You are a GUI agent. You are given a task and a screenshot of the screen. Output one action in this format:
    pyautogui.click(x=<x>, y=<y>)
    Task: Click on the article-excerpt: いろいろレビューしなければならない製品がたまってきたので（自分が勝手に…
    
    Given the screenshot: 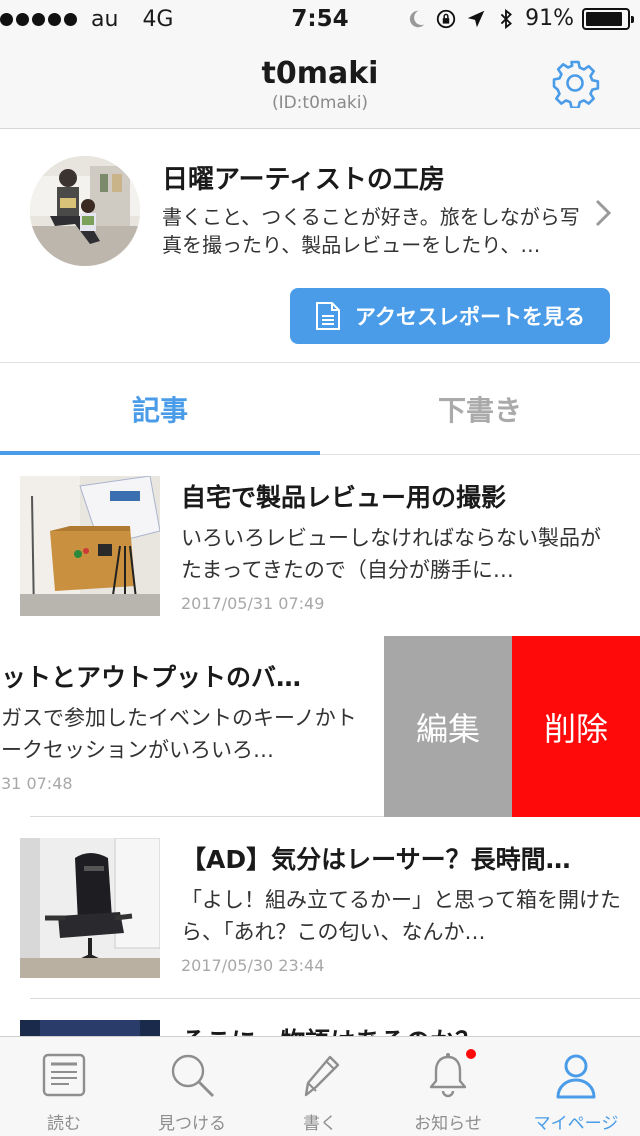 What is the action you would take?
    pyautogui.click(x=391, y=554)
    